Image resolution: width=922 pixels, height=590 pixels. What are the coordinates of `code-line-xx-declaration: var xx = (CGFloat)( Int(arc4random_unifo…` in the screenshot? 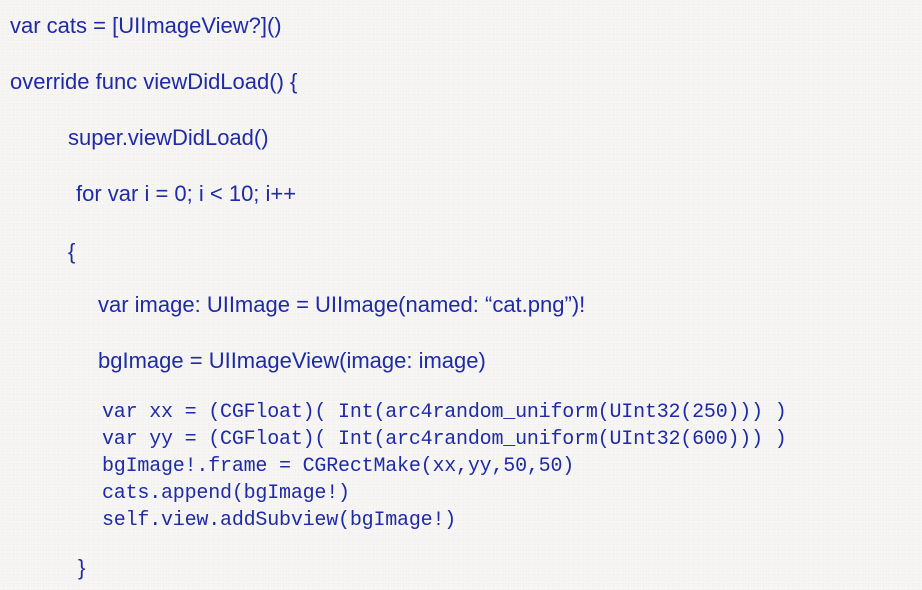 It's located at (444, 412).